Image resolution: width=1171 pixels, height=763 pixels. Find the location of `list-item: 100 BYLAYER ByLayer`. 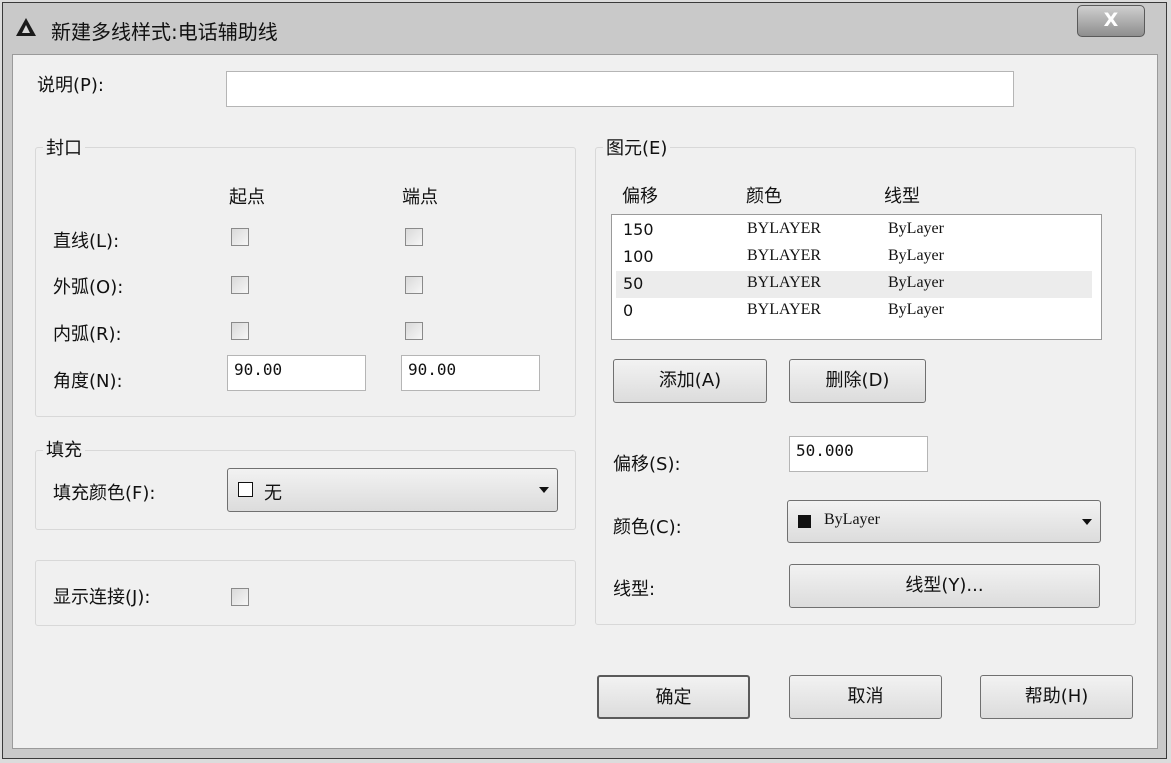

list-item: 100 BYLAYER ByLayer is located at coordinates (854, 257).